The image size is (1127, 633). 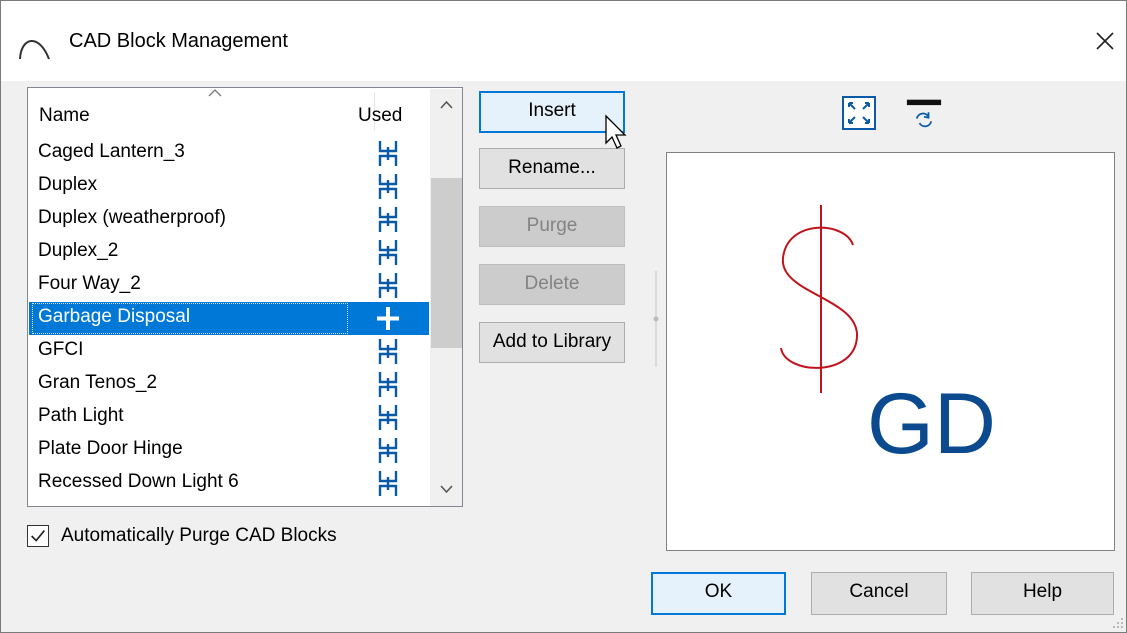 I want to click on column-header-name: Name, so click(x=64, y=116).